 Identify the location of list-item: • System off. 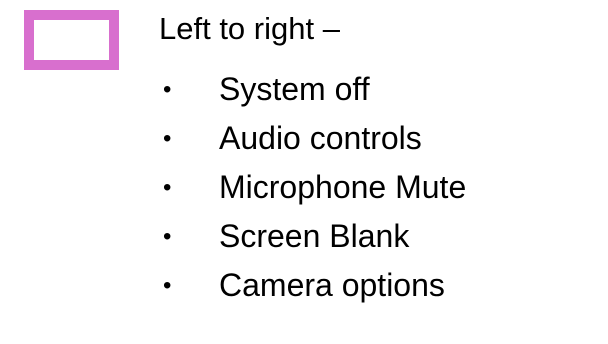
(312, 89).